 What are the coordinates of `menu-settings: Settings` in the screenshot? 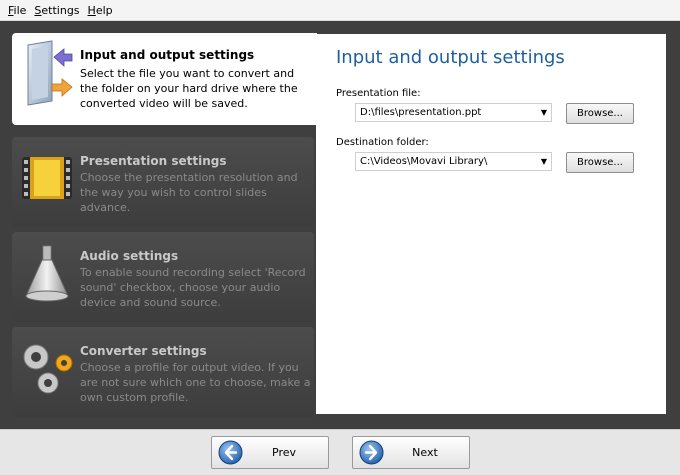 It's located at (56, 10).